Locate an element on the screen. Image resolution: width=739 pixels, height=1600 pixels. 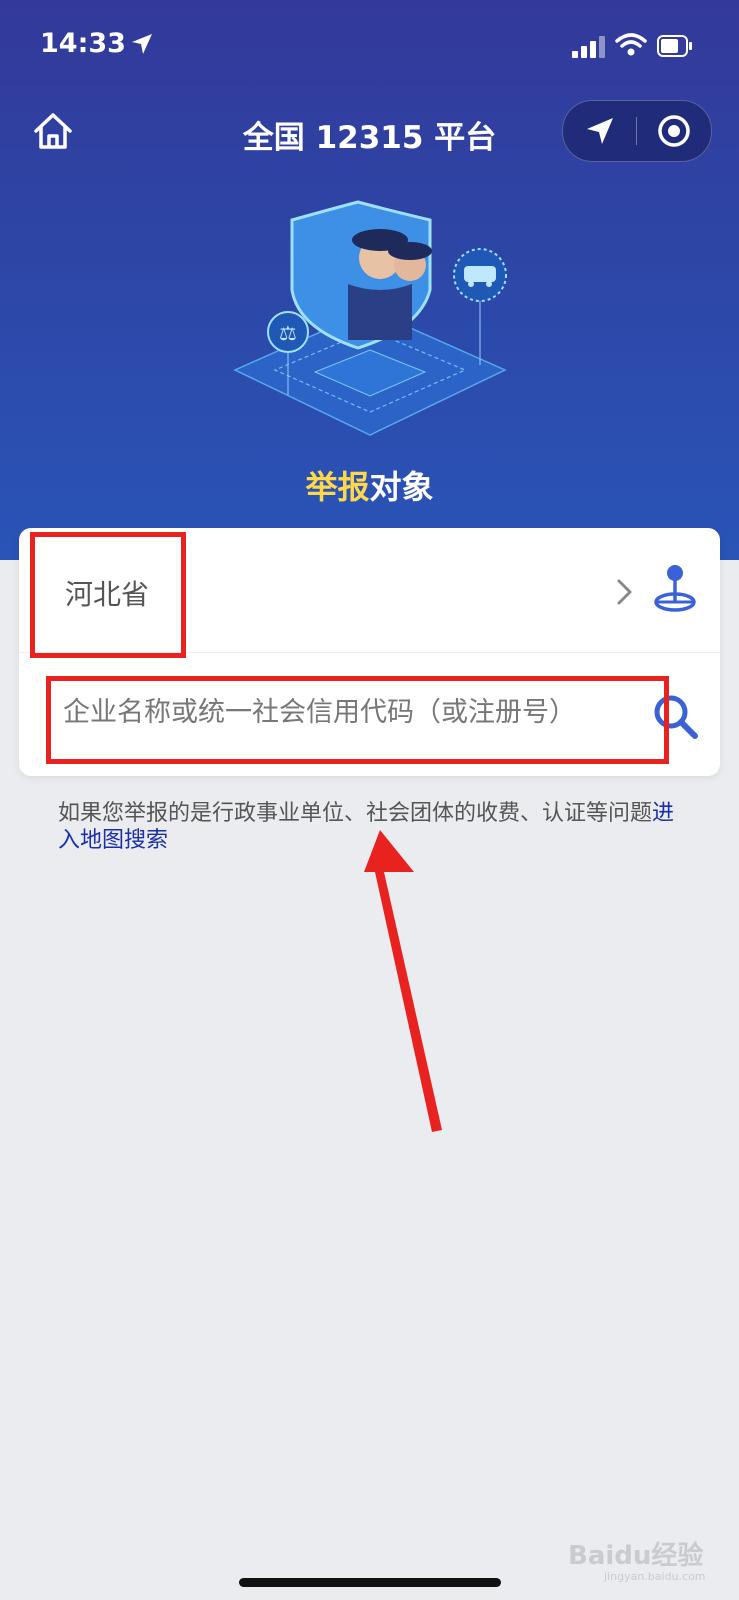
location-arrow-icon is located at coordinates (142, 44).